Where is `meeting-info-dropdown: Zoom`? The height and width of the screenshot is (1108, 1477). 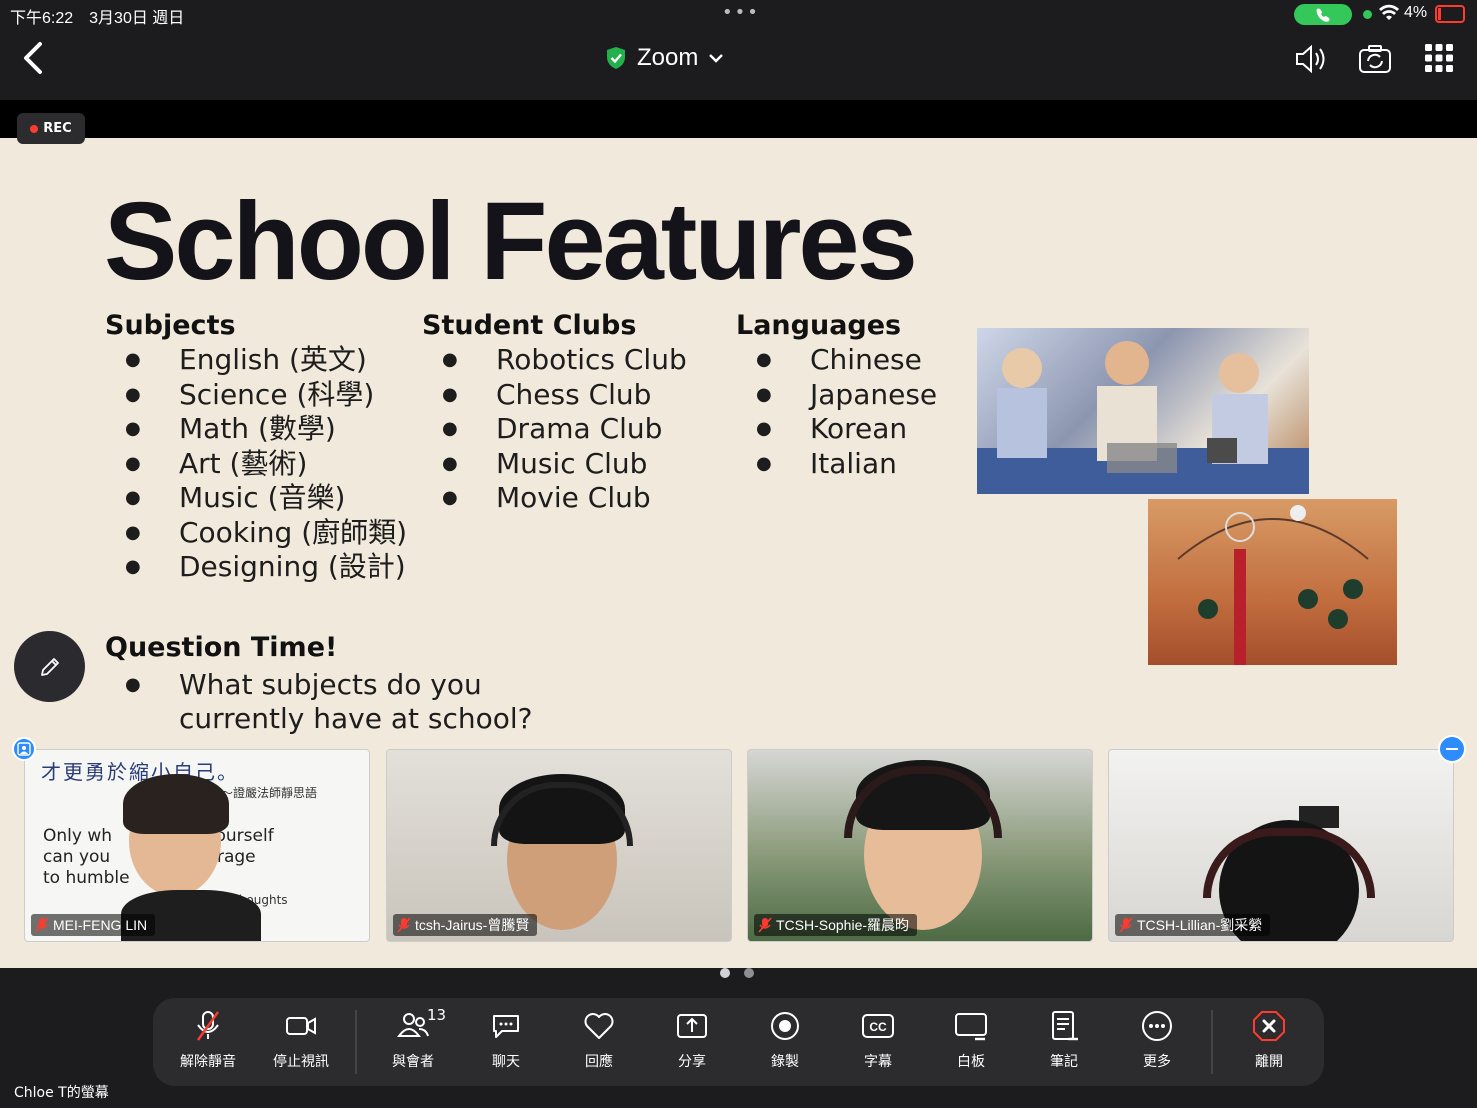 meeting-info-dropdown: Zoom is located at coordinates (664, 58).